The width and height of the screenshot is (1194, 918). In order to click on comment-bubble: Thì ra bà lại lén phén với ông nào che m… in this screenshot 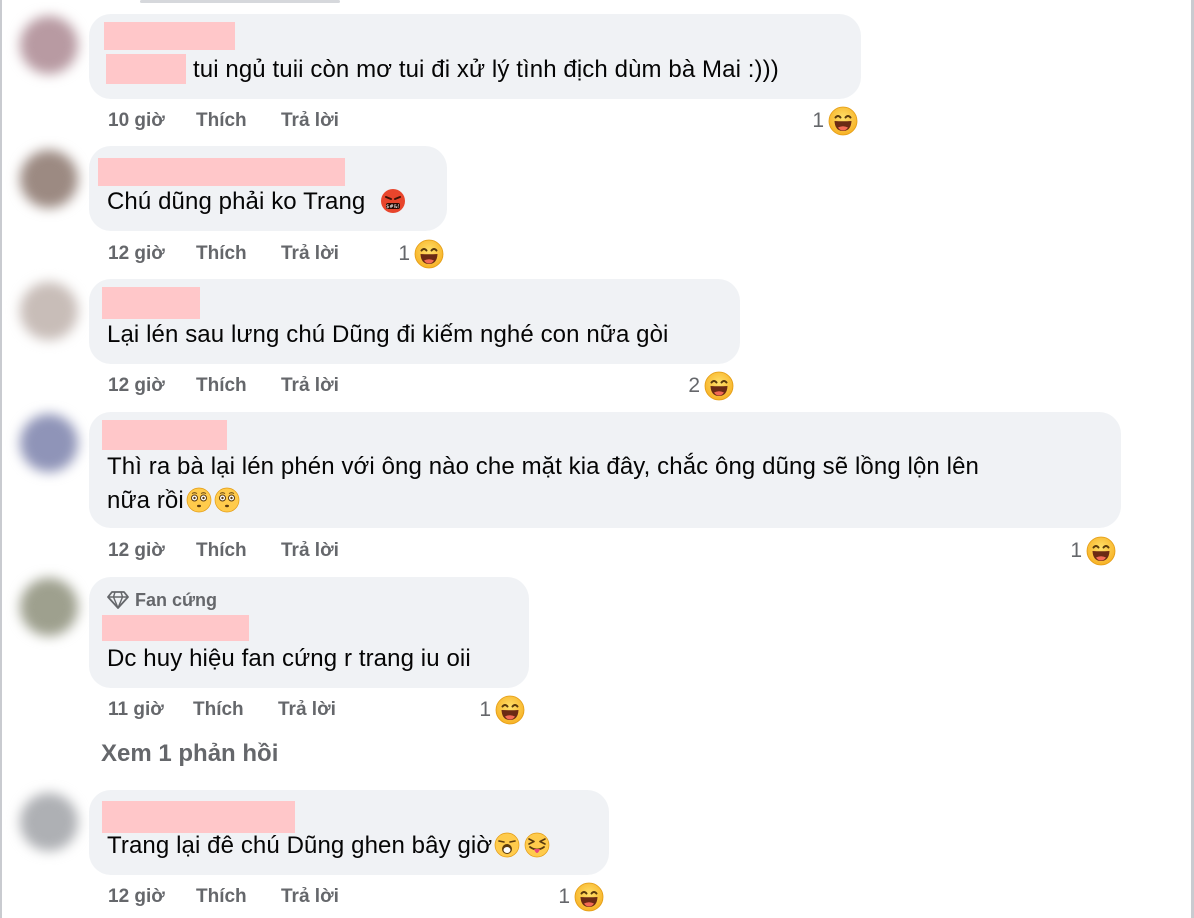, I will do `click(605, 470)`.